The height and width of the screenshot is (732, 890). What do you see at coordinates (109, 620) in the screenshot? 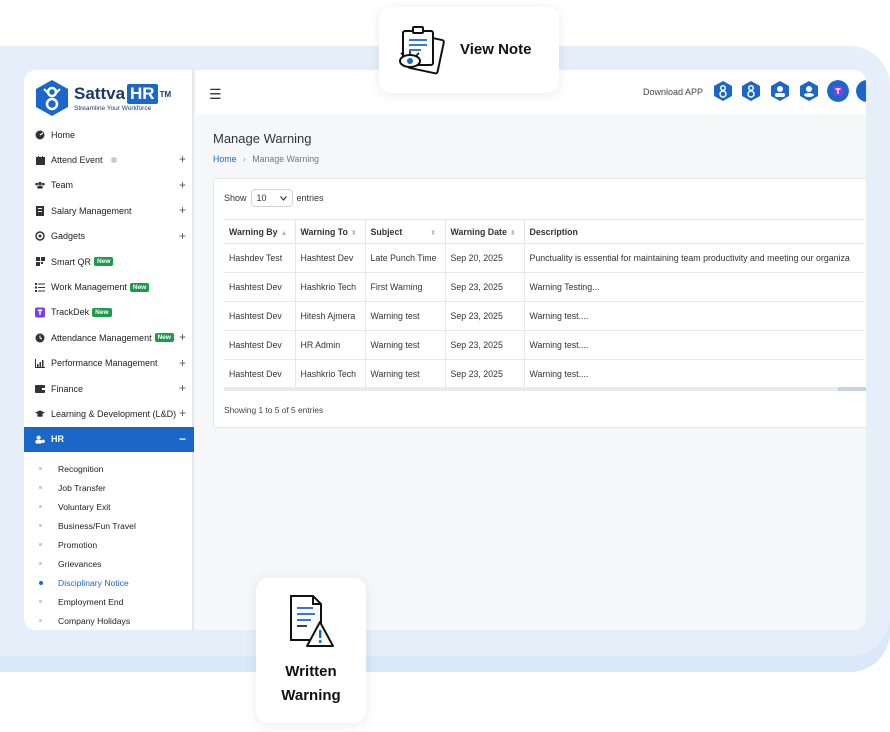
I see `submenu-item-company-holidays: Company Holidays` at bounding box center [109, 620].